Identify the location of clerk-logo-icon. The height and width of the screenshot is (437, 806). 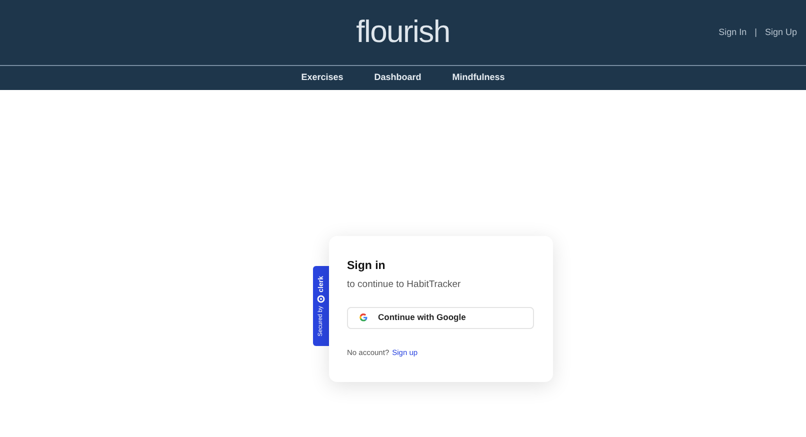
(321, 299).